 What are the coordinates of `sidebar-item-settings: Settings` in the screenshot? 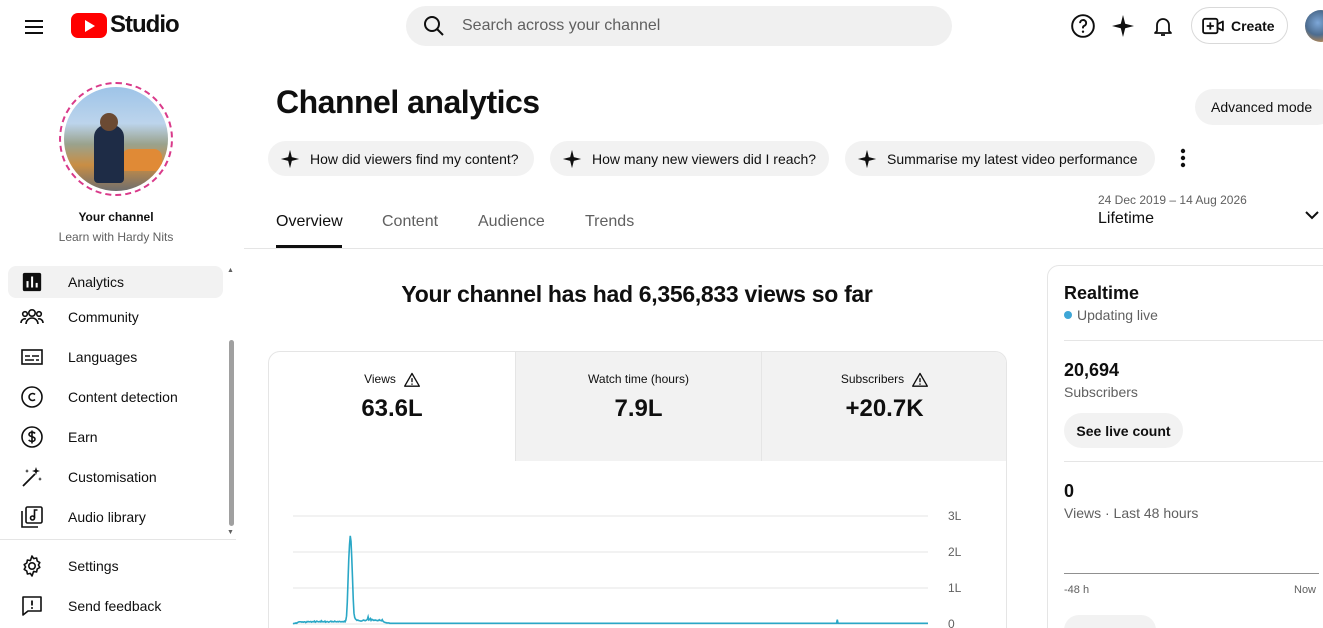 It's located at (115, 566).